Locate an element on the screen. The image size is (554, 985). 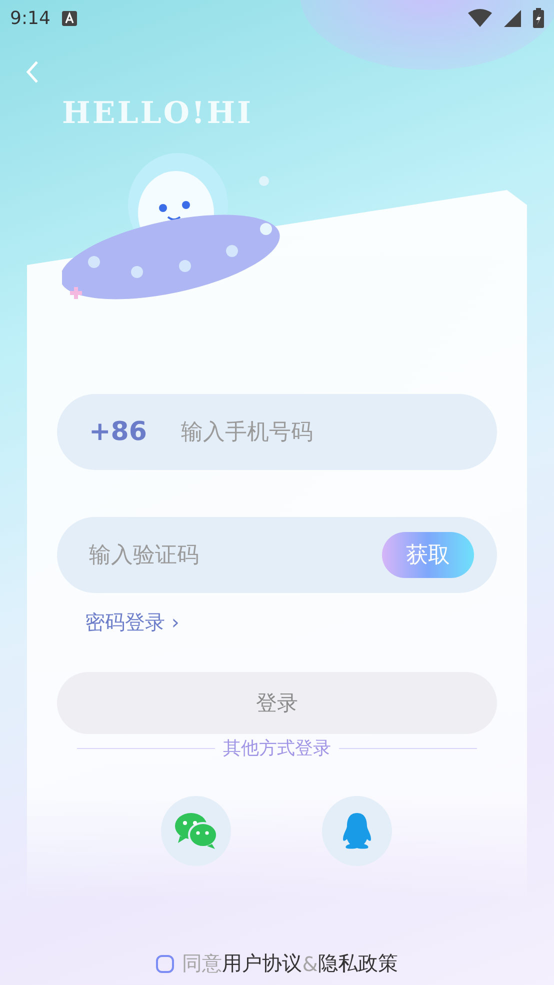
get-code-button: 获取 is located at coordinates (428, 555).